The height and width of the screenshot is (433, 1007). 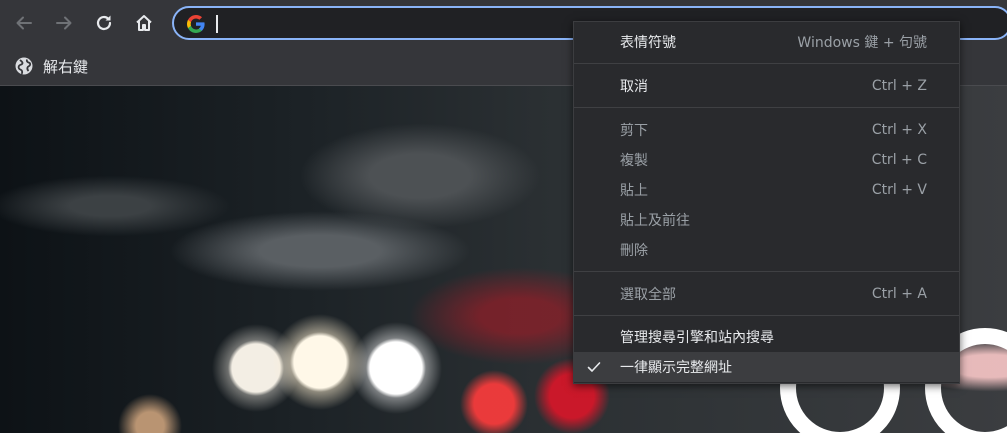 I want to click on menu-item-label: 一律顯示完整網址, so click(x=676, y=368).